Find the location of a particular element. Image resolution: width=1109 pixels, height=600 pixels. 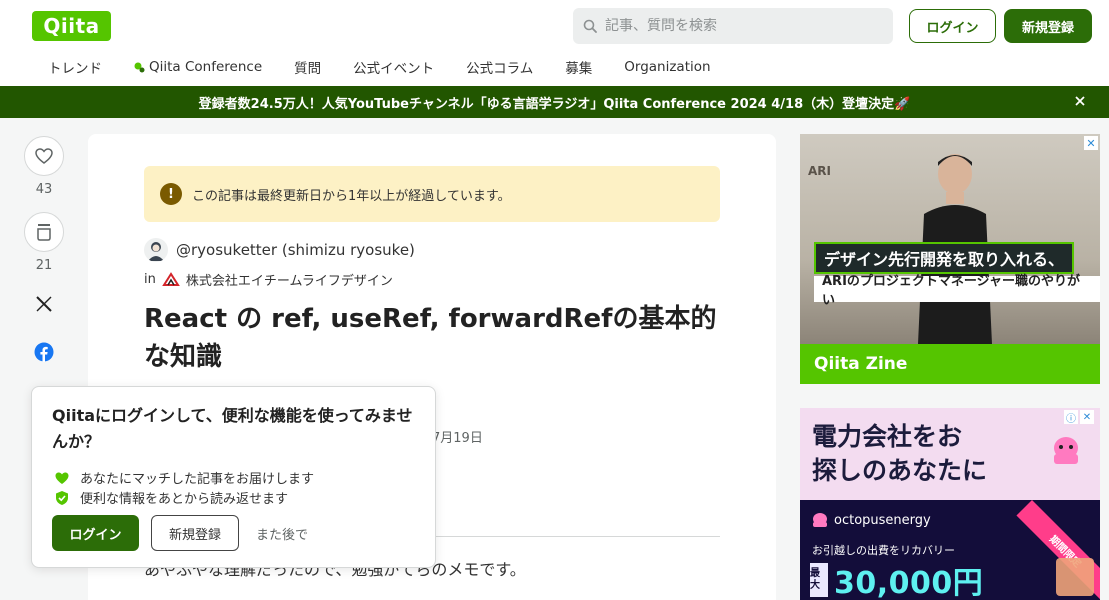

outdated-notice: ! この記事は最終更新日から1年以上が経過しています。 is located at coordinates (432, 194).